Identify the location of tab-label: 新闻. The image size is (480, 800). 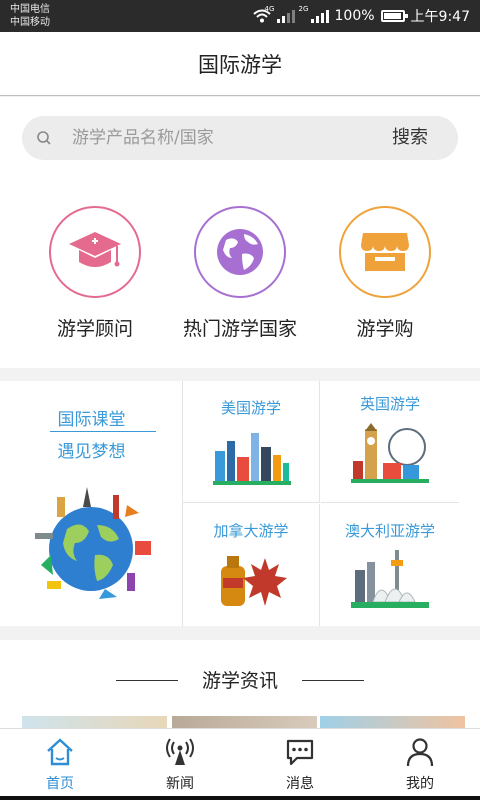
(180, 784).